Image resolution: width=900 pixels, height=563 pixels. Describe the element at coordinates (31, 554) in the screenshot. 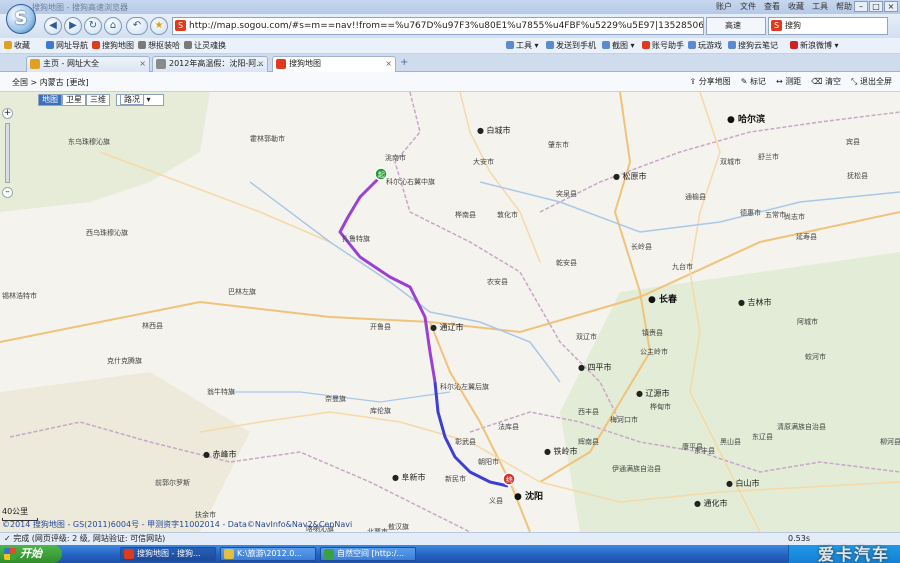

I see `start-button: 开始` at that location.